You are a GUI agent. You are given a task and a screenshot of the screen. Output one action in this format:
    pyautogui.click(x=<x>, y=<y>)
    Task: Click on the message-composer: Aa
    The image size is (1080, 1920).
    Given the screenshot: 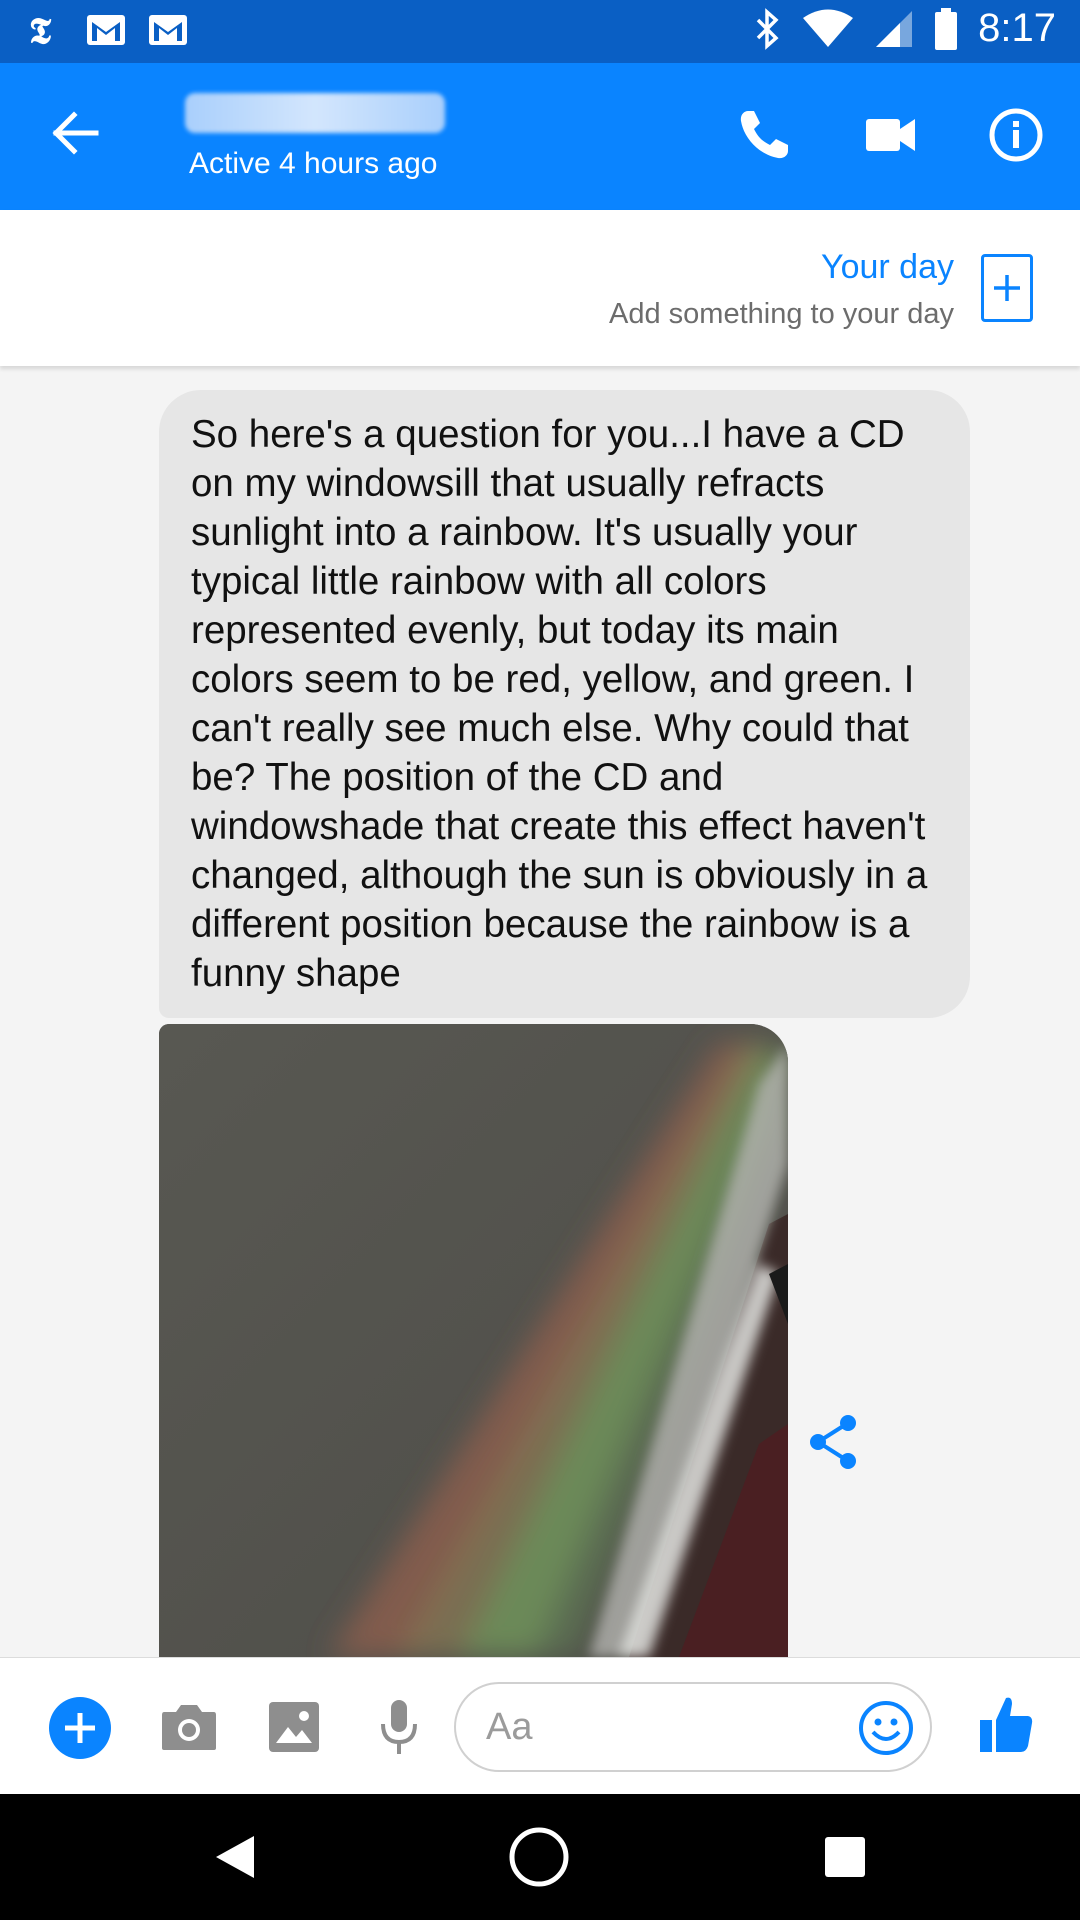 What is the action you would take?
    pyautogui.click(x=540, y=1726)
    